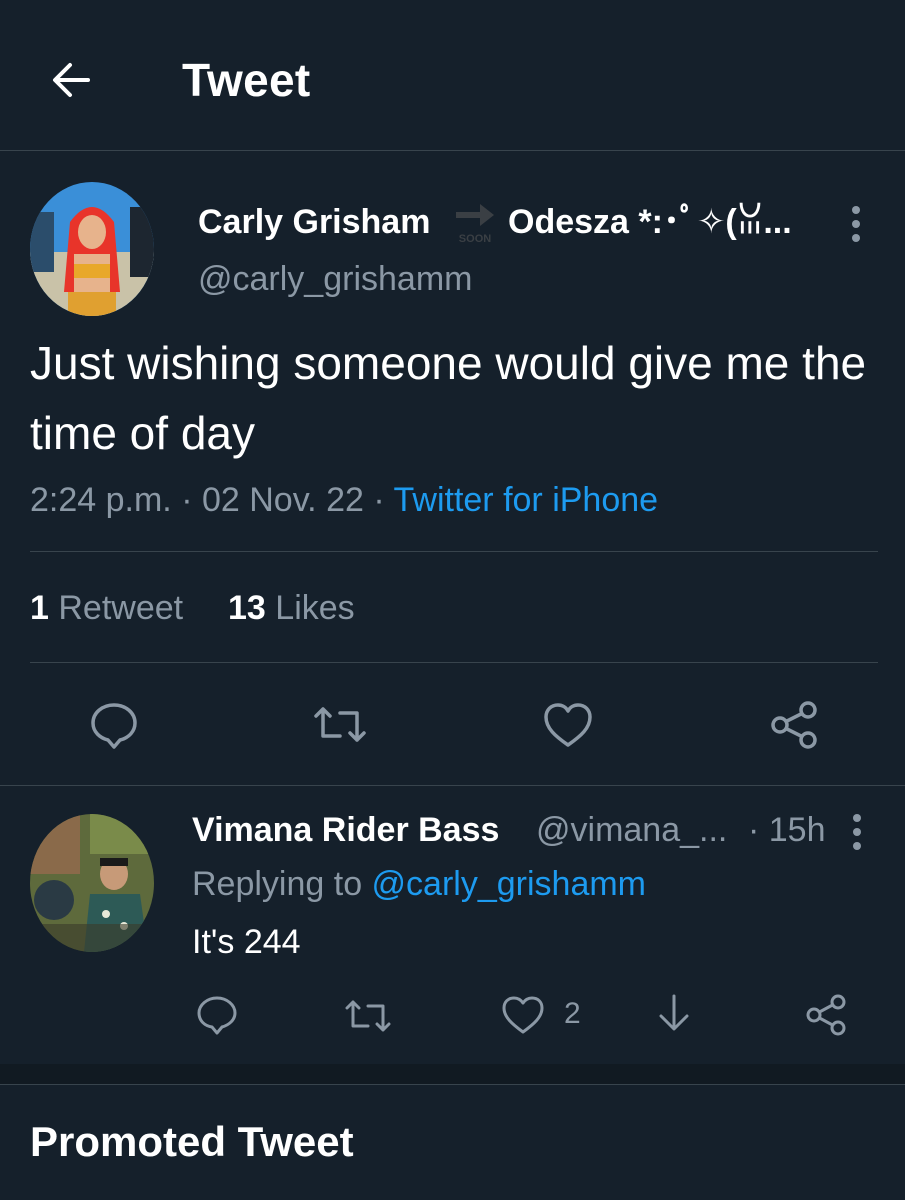 This screenshot has width=905, height=1200. I want to click on retweet-label: Retweet, so click(116, 608).